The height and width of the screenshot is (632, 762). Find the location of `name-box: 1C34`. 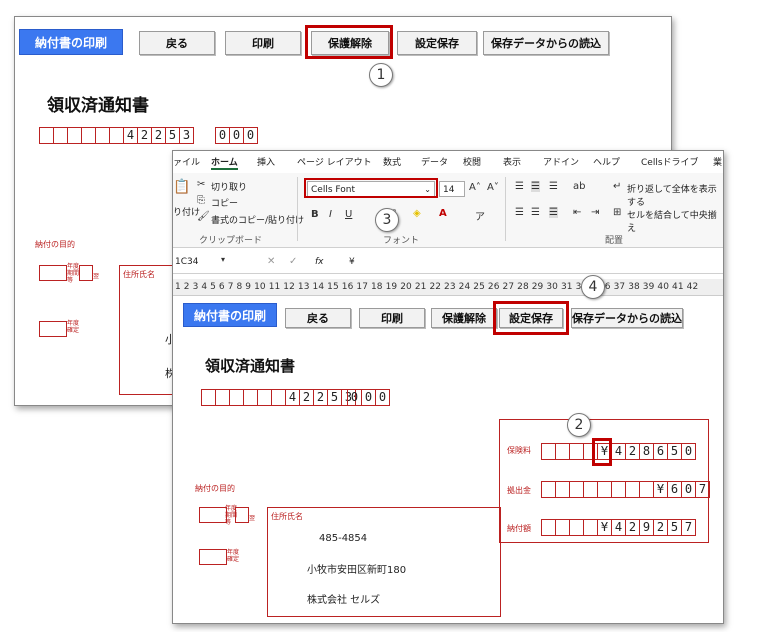

name-box: 1C34 is located at coordinates (201, 262).